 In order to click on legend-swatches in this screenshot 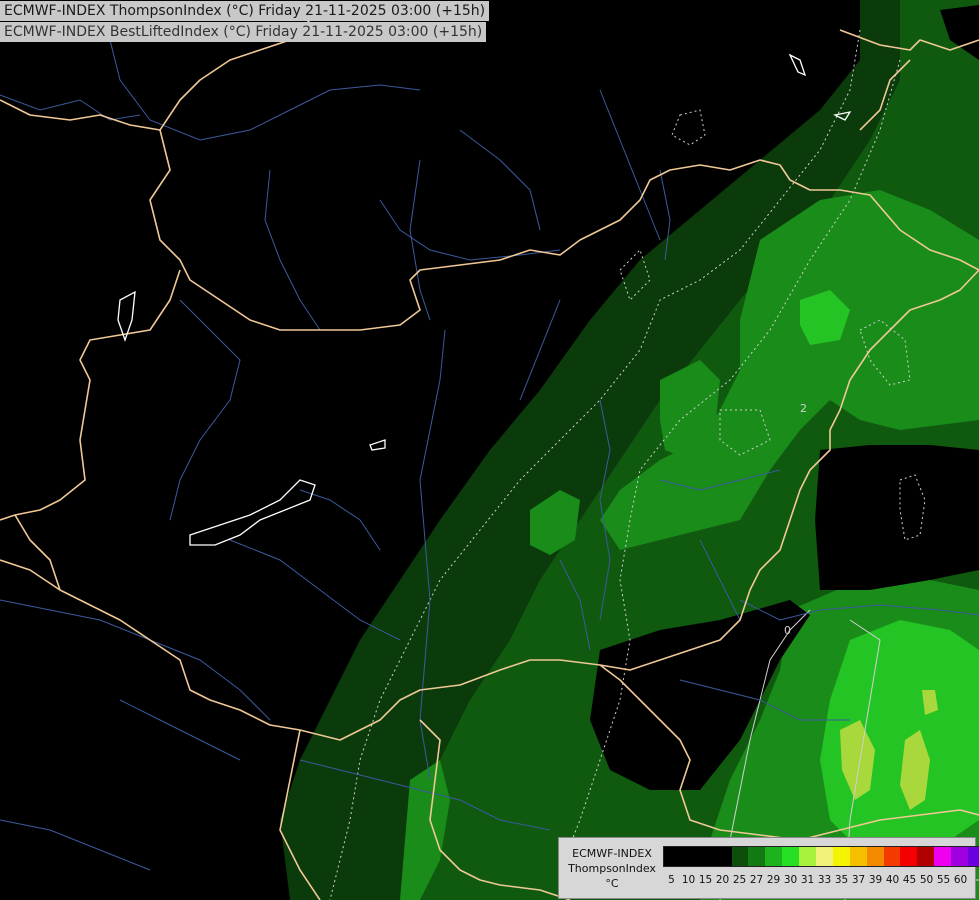, I will do `click(821, 856)`.